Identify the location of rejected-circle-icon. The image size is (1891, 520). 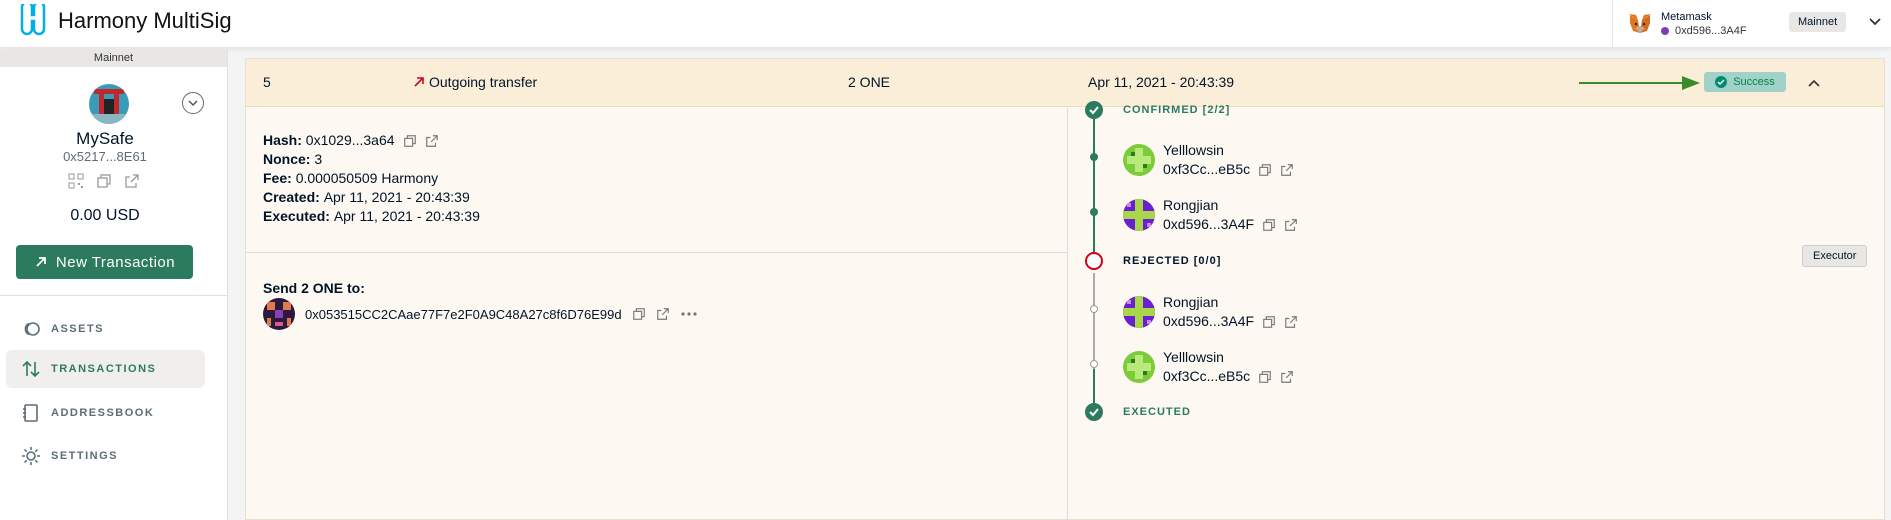
(1094, 261).